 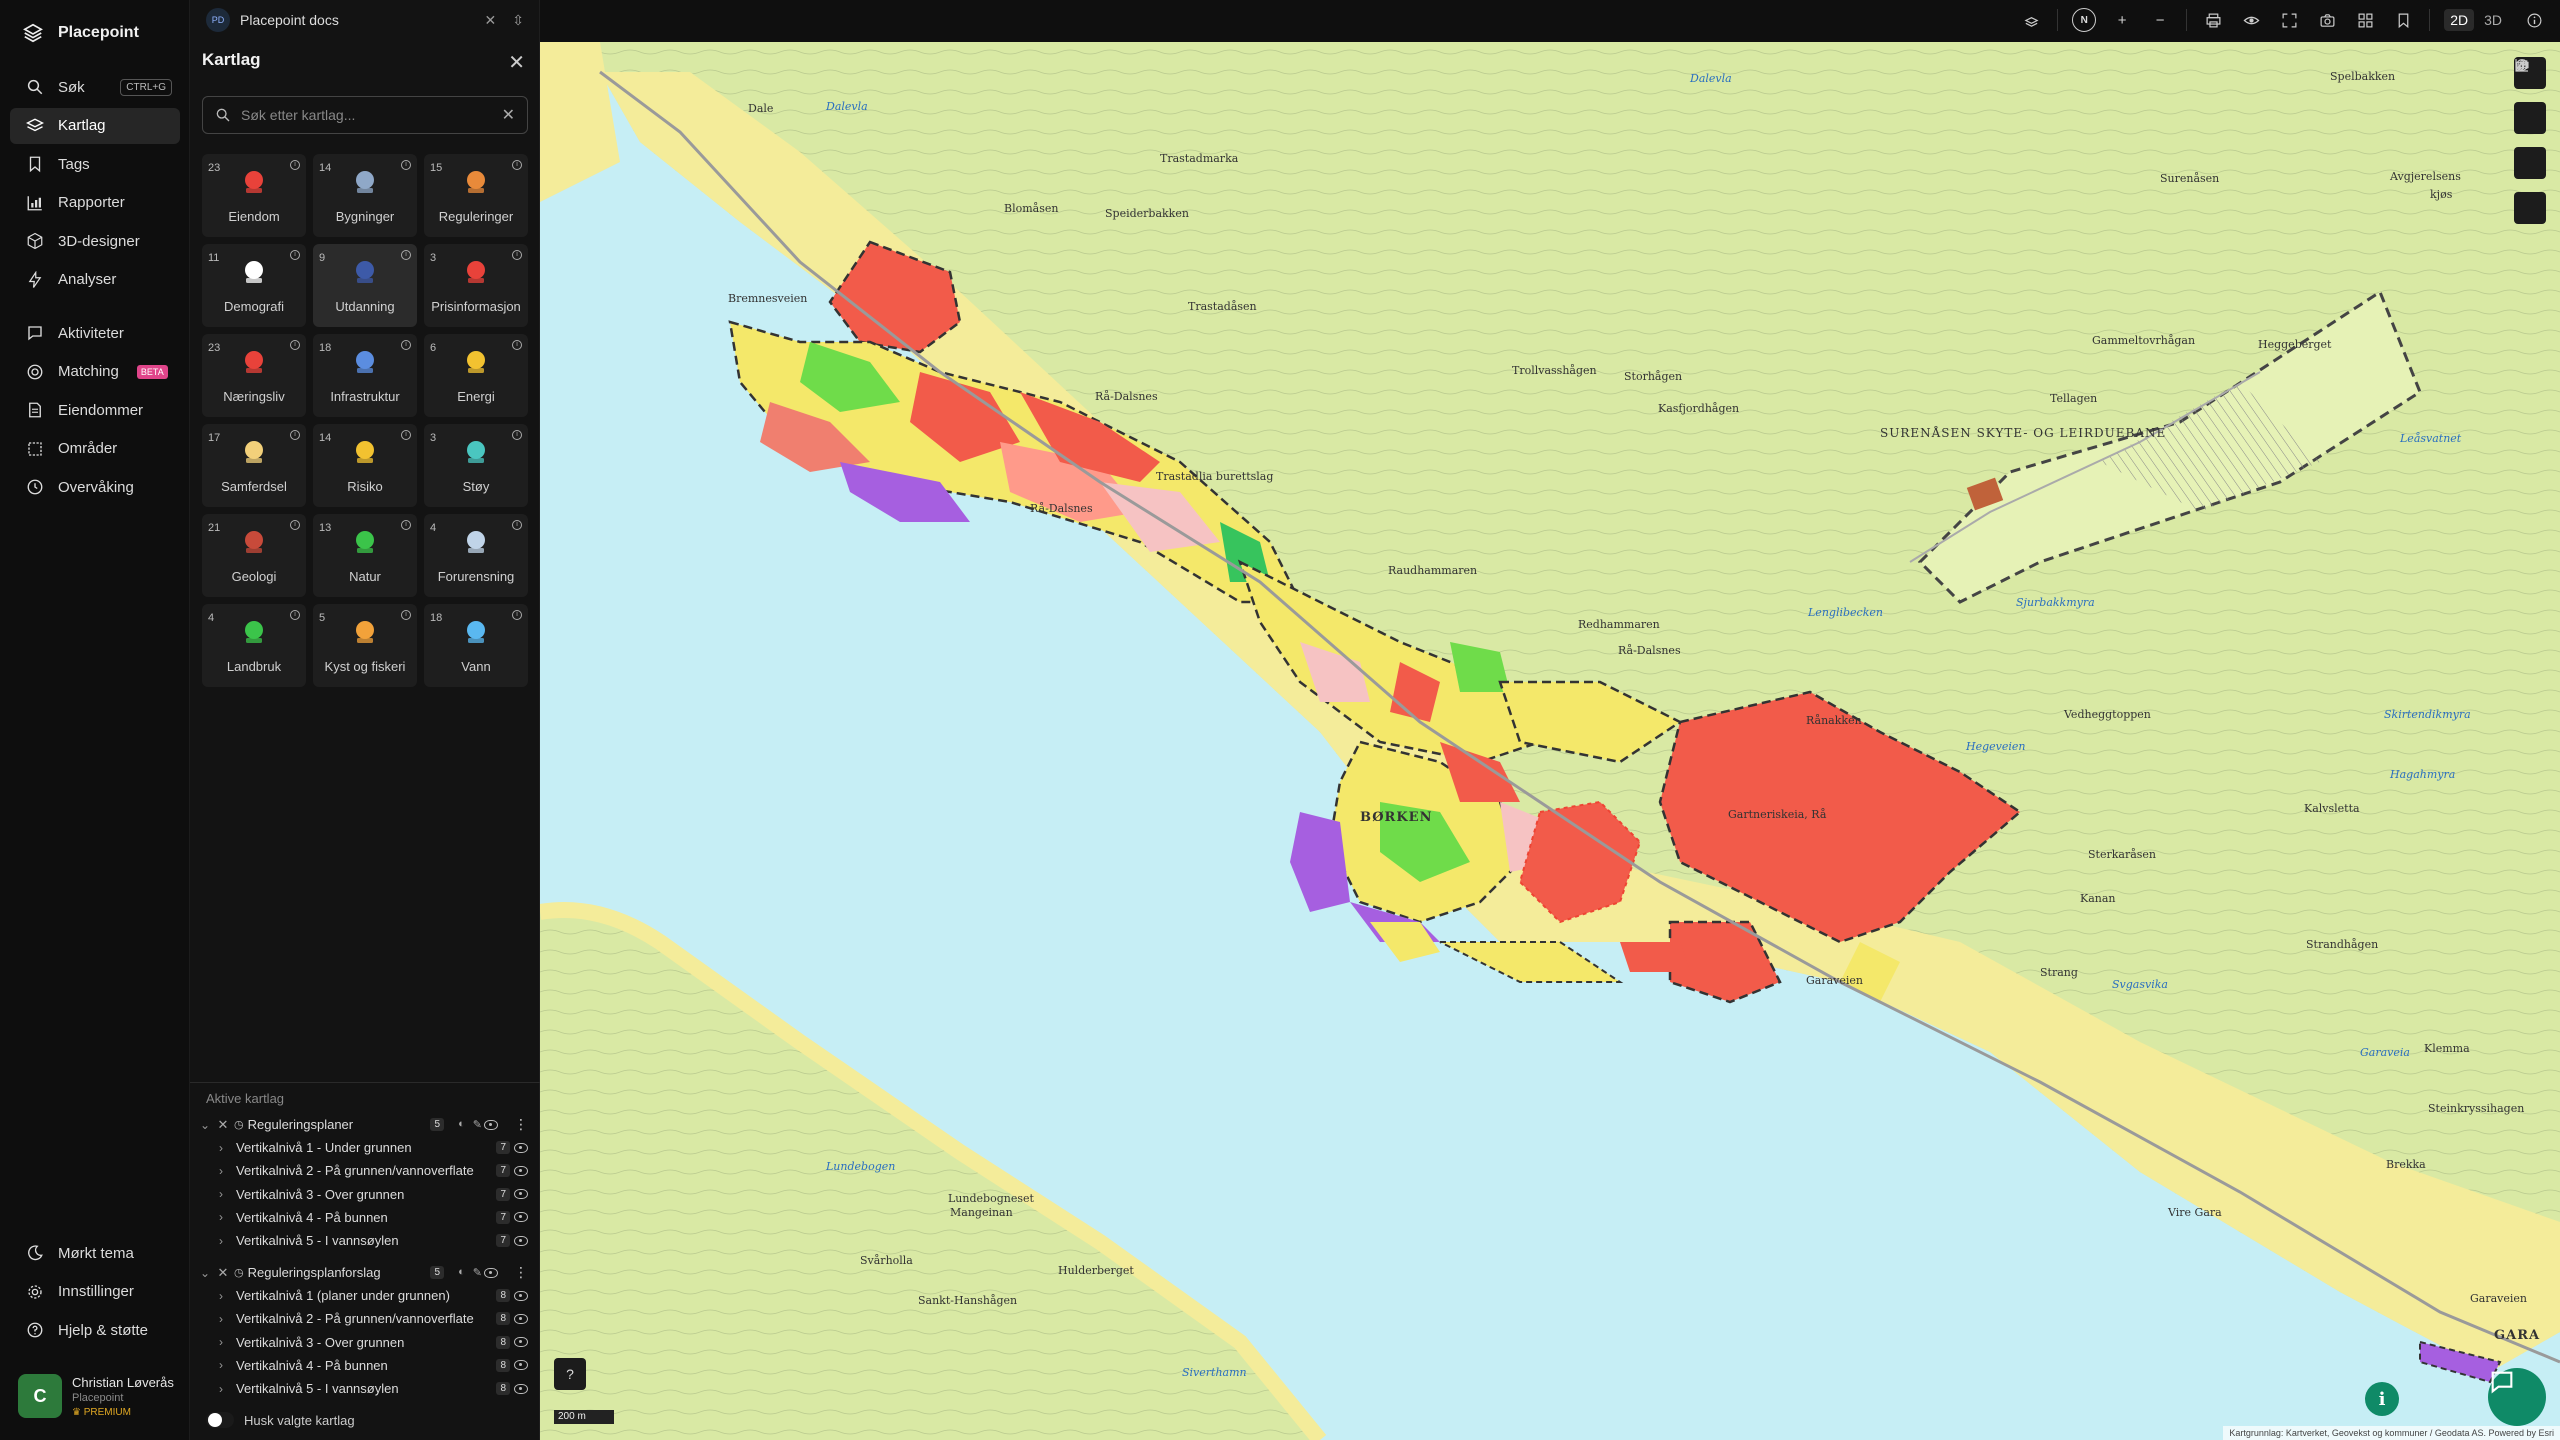 What do you see at coordinates (476, 465) in the screenshot?
I see `category-tile-støy: 3 i Støy` at bounding box center [476, 465].